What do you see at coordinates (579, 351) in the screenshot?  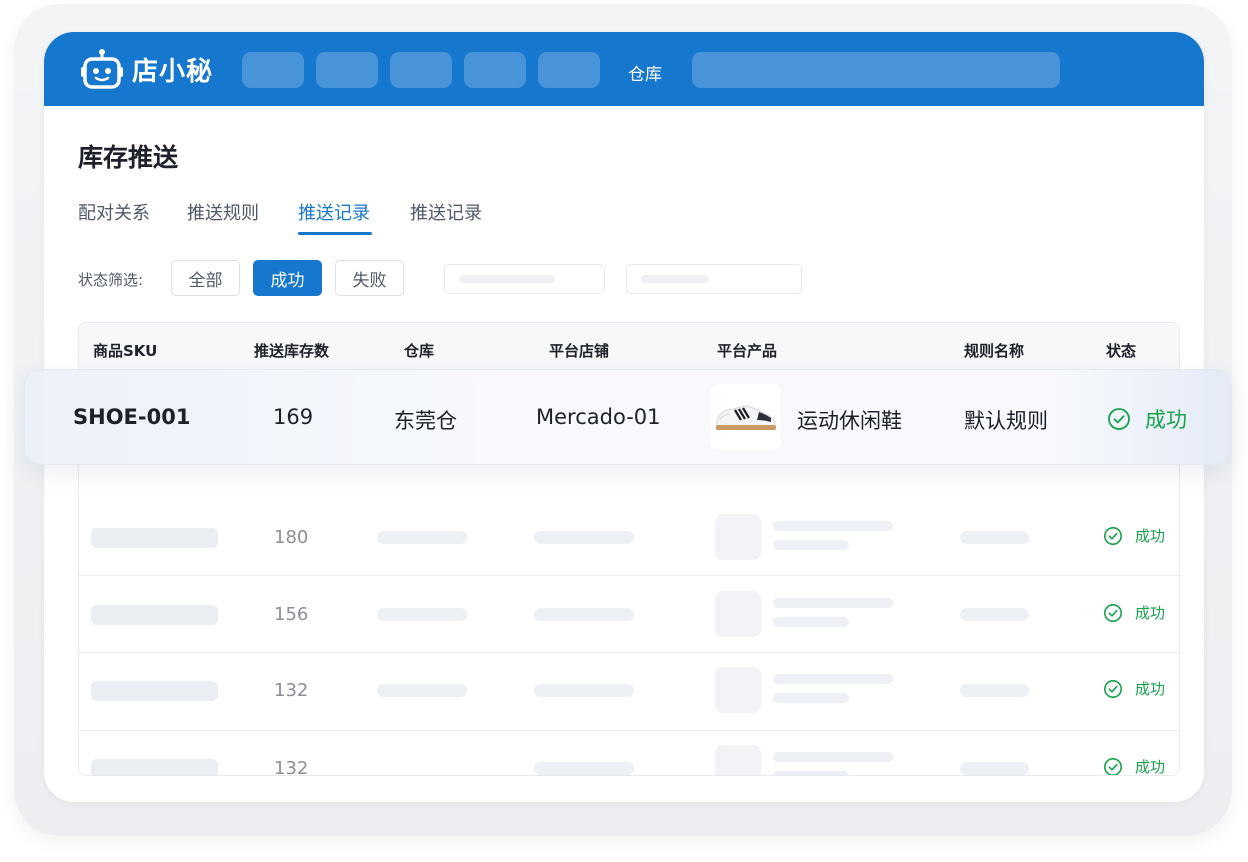 I see `column-header-shop: 平台店铺` at bounding box center [579, 351].